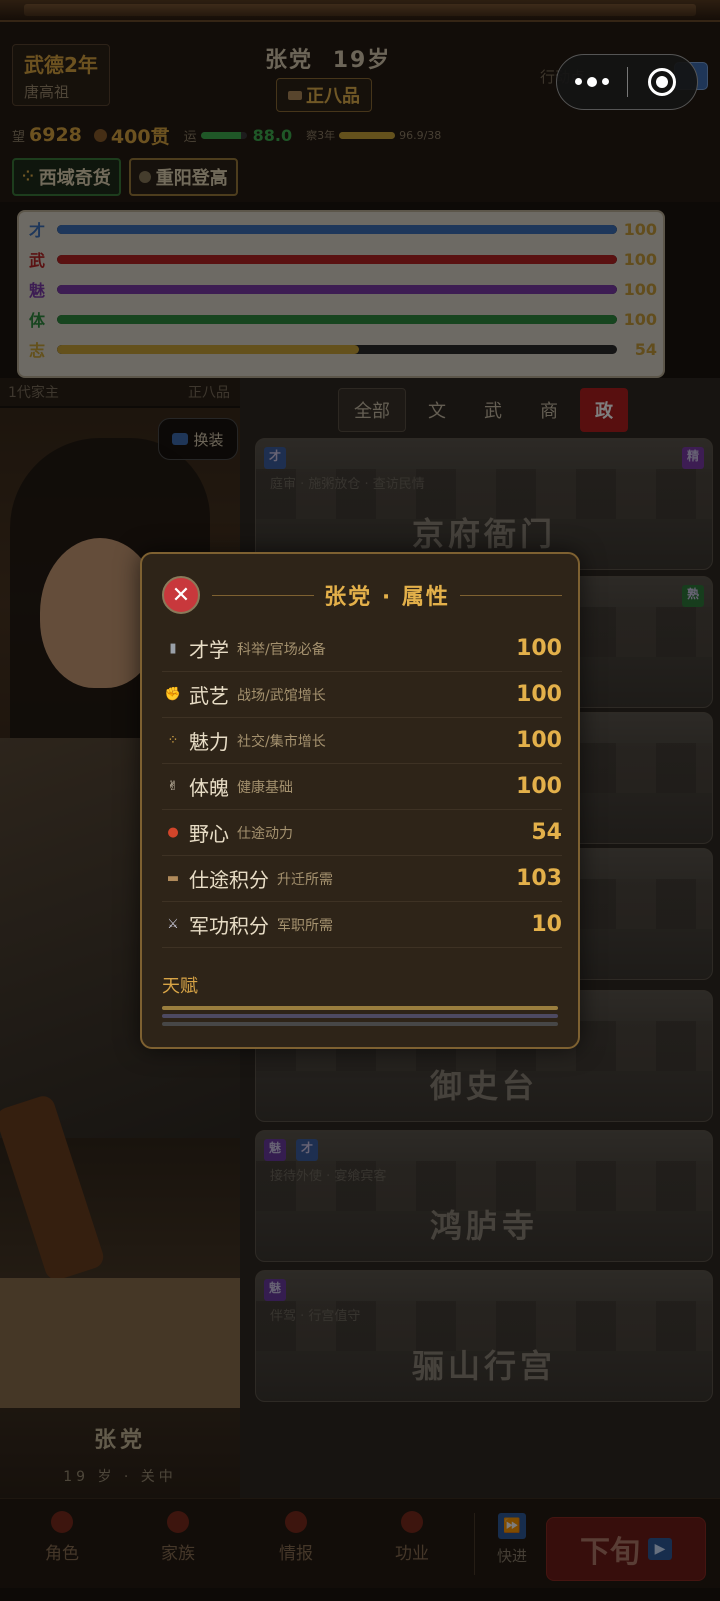 The height and width of the screenshot is (1601, 720). What do you see at coordinates (229, 880) in the screenshot?
I see `attribute-name: 仕途积分` at bounding box center [229, 880].